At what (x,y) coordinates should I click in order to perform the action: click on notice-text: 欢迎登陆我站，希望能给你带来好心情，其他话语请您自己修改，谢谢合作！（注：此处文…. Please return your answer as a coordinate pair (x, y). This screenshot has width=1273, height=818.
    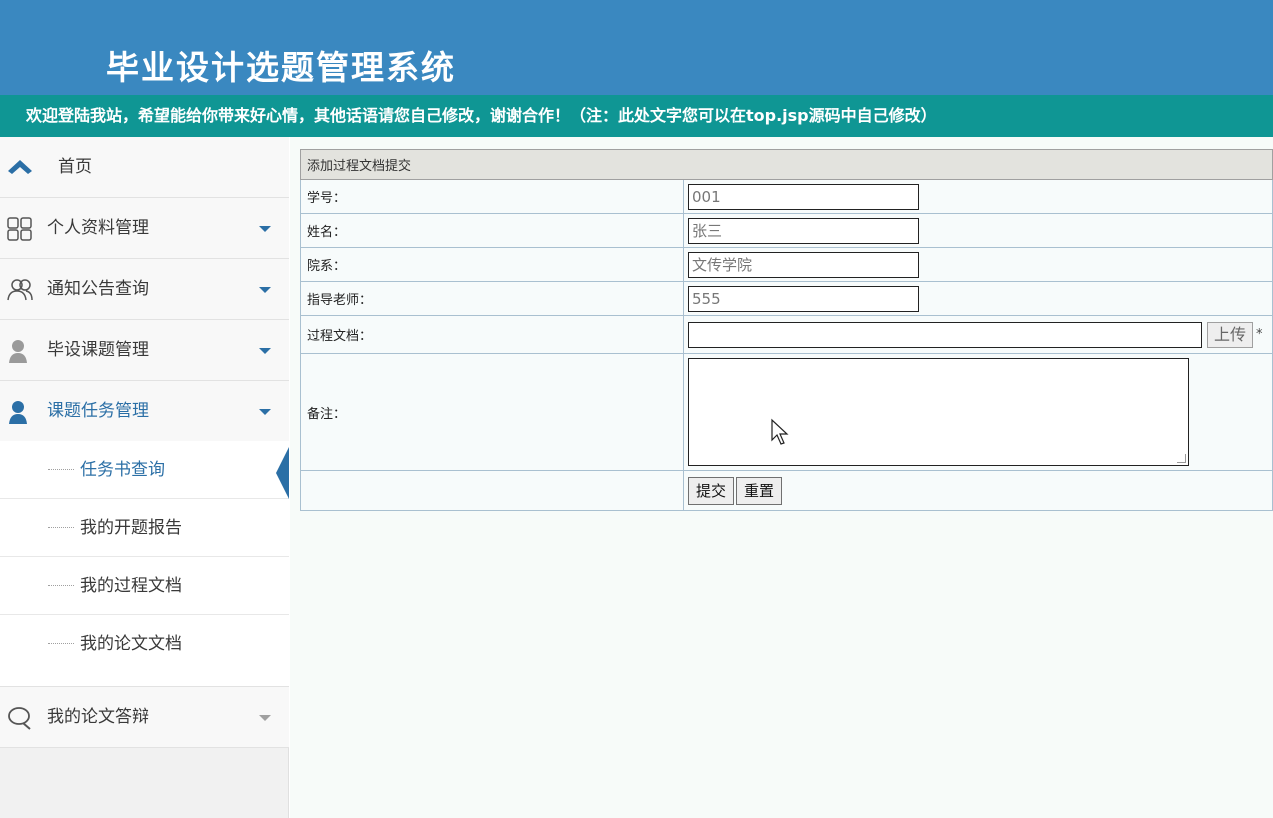
    Looking at the image, I should click on (481, 115).